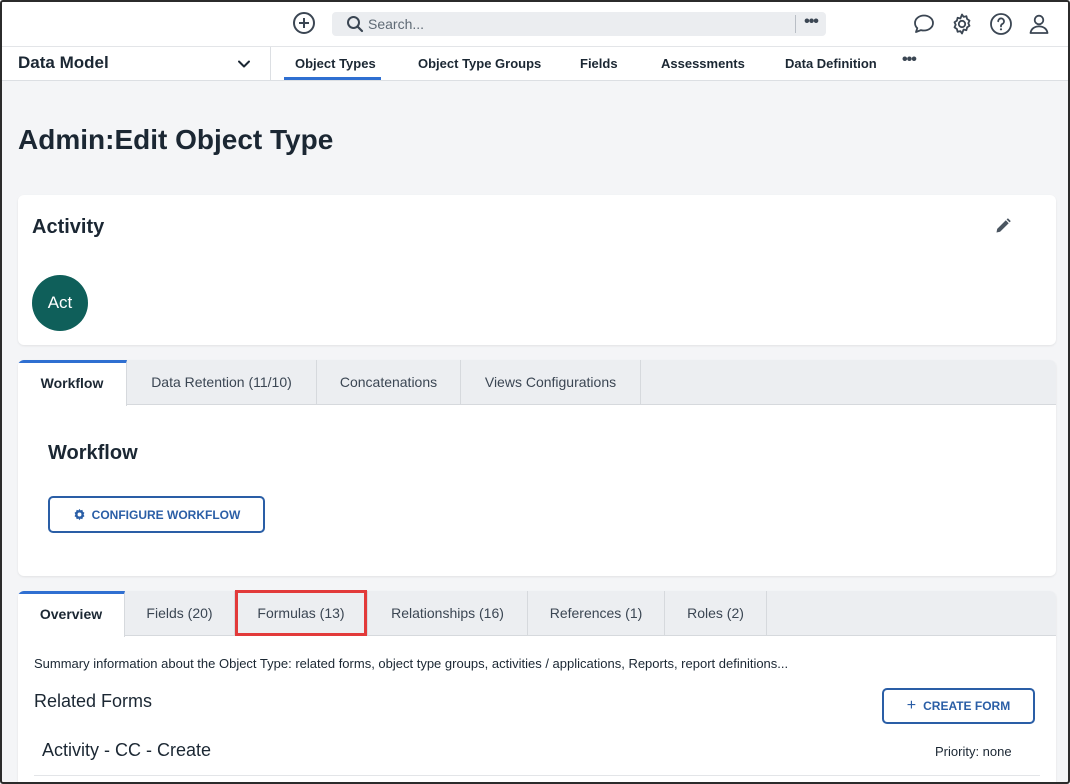 This screenshot has width=1070, height=784. What do you see at coordinates (180, 613) in the screenshot?
I see `tab-fields: Fields (20)` at bounding box center [180, 613].